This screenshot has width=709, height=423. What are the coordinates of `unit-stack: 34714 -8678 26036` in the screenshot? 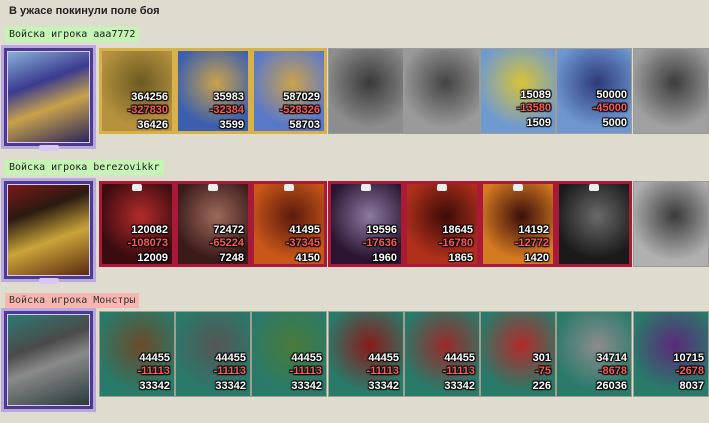 It's located at (594, 354).